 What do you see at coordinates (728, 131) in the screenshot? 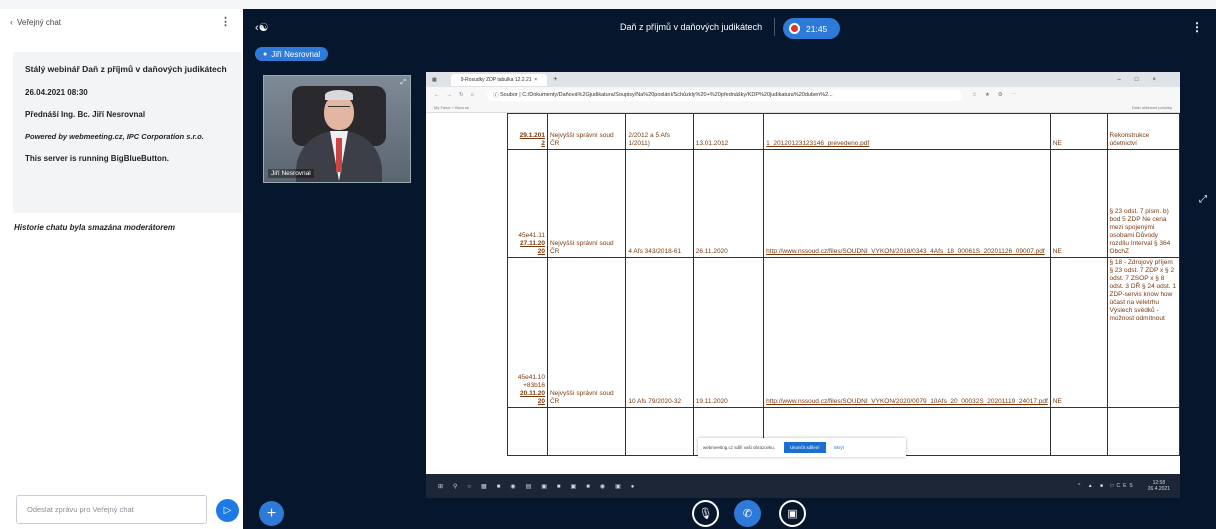
I see `table-cell: 13.01.2012` at bounding box center [728, 131].